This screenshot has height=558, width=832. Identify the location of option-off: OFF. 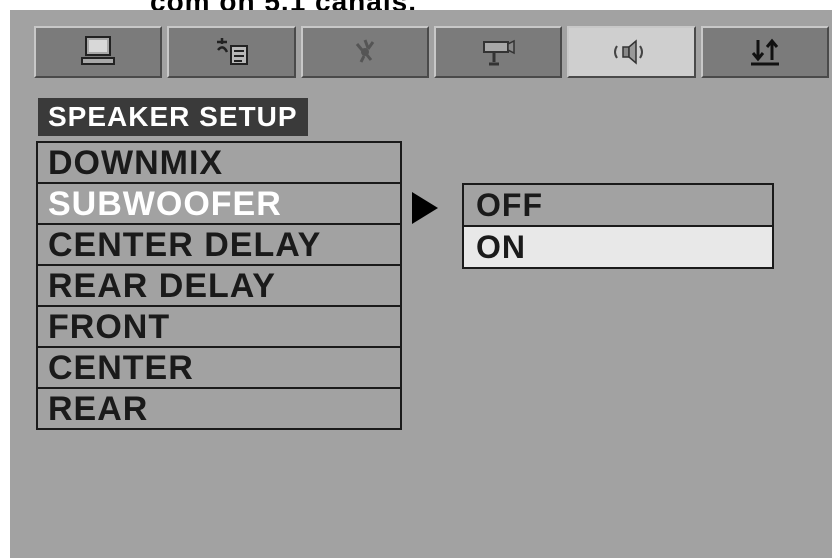
(618, 206).